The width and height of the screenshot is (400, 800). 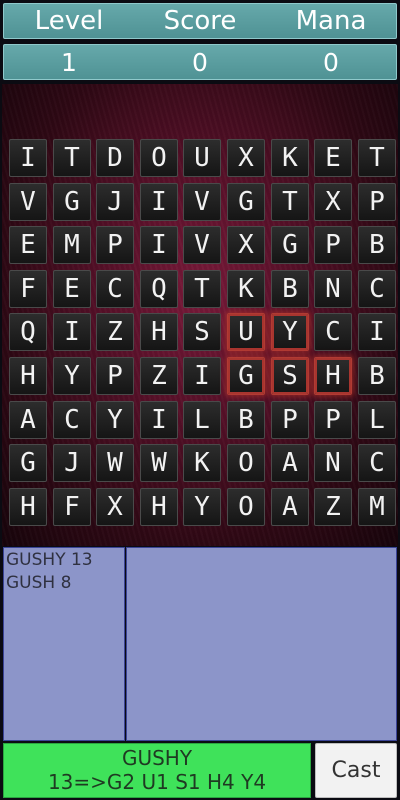 What do you see at coordinates (64, 644) in the screenshot?
I see `found-words-panel: GUSHY 13 GUSH 8` at bounding box center [64, 644].